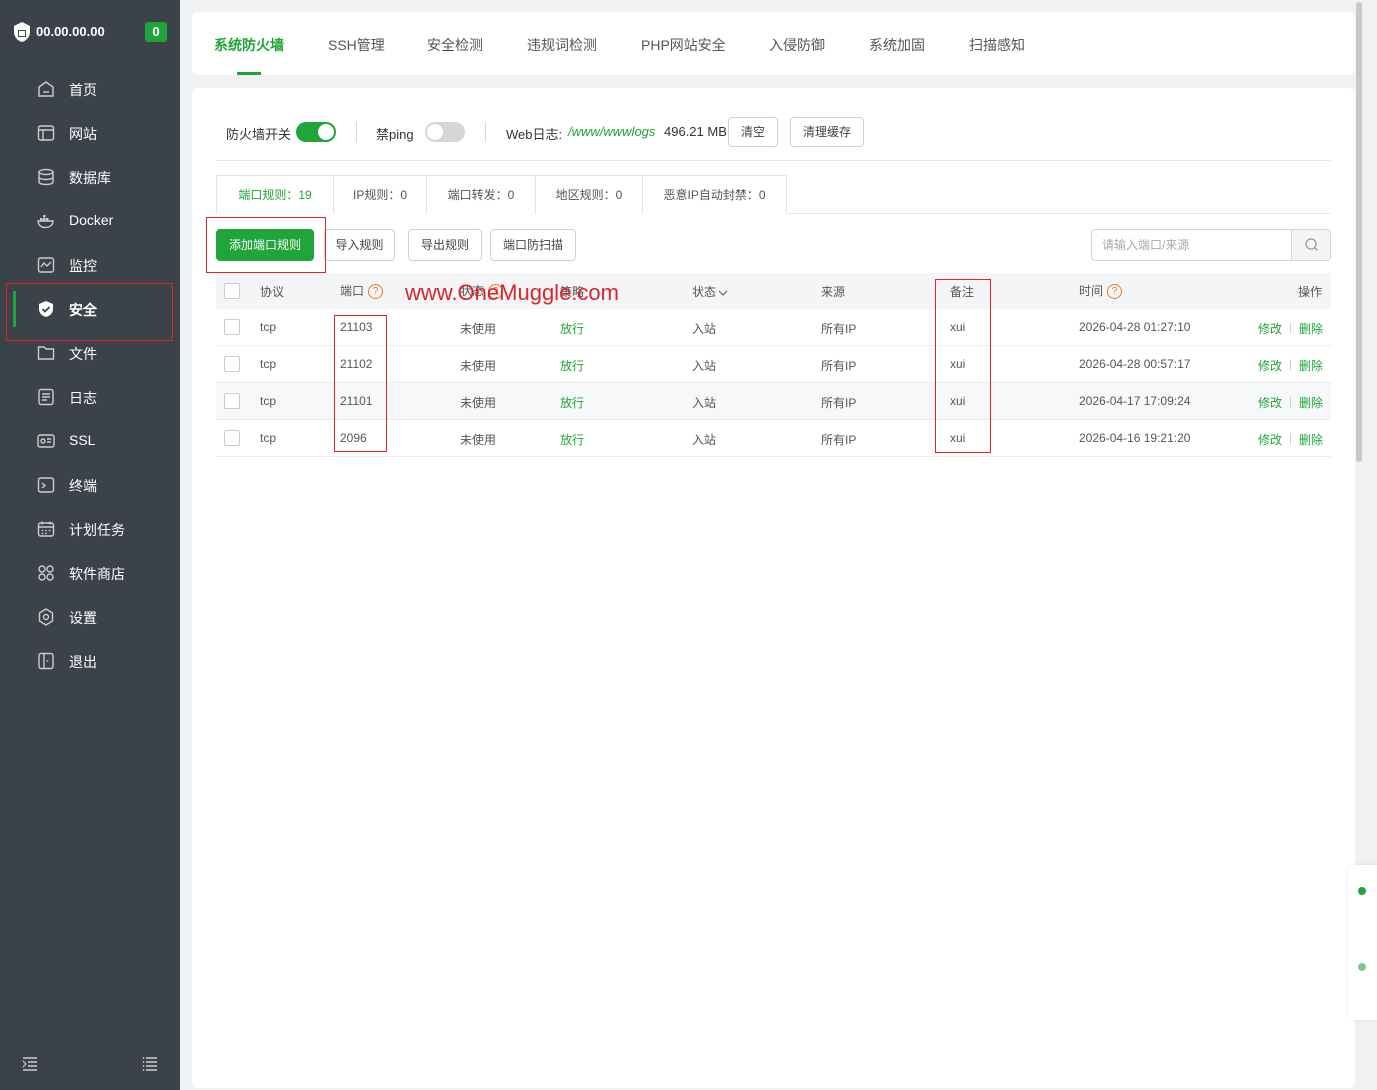 This screenshot has width=1377, height=1090. What do you see at coordinates (83, 618) in the screenshot?
I see `sidebar-item-label: 设置` at bounding box center [83, 618].